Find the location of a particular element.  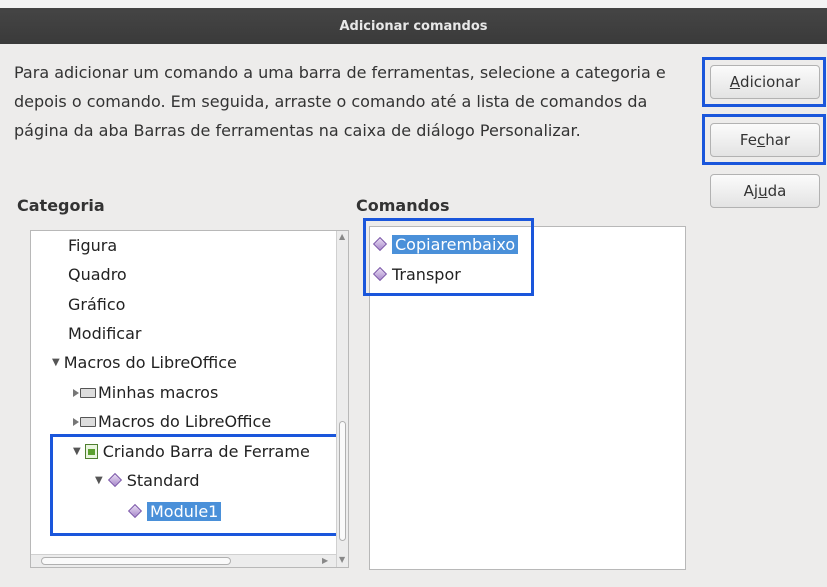

vertical-scroll-thumb is located at coordinates (342, 481).